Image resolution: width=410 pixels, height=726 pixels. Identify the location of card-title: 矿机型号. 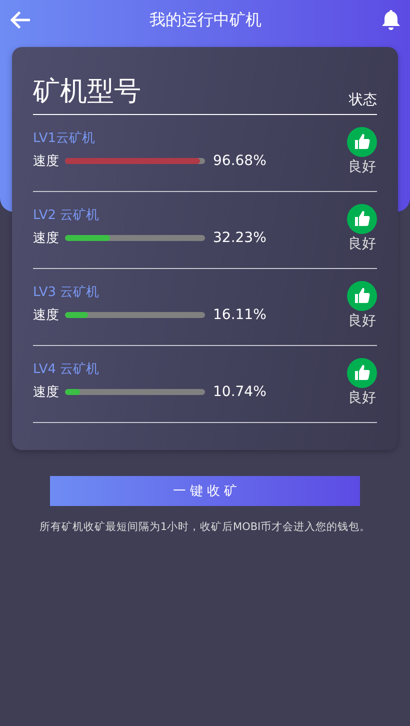
(87, 92).